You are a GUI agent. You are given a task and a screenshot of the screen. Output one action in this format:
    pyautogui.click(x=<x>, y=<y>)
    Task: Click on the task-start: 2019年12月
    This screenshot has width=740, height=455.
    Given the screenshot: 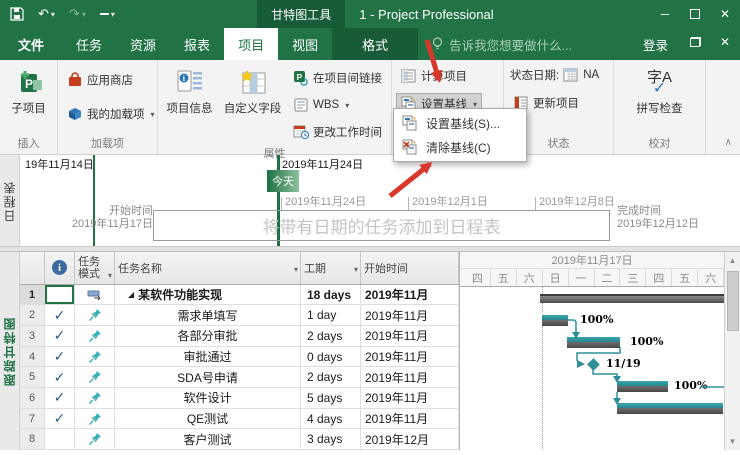 What is the action you would take?
    pyautogui.click(x=410, y=439)
    